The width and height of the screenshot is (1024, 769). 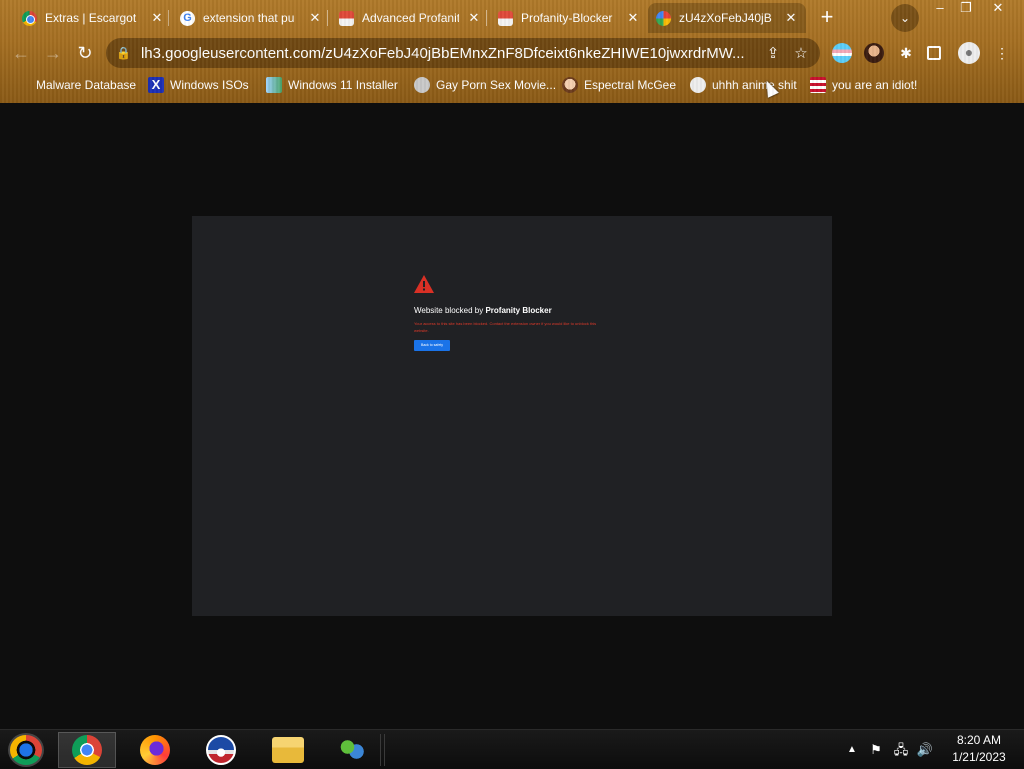 What do you see at coordinates (906, 53) in the screenshot?
I see `puzzle-extensions-icon: ✱` at bounding box center [906, 53].